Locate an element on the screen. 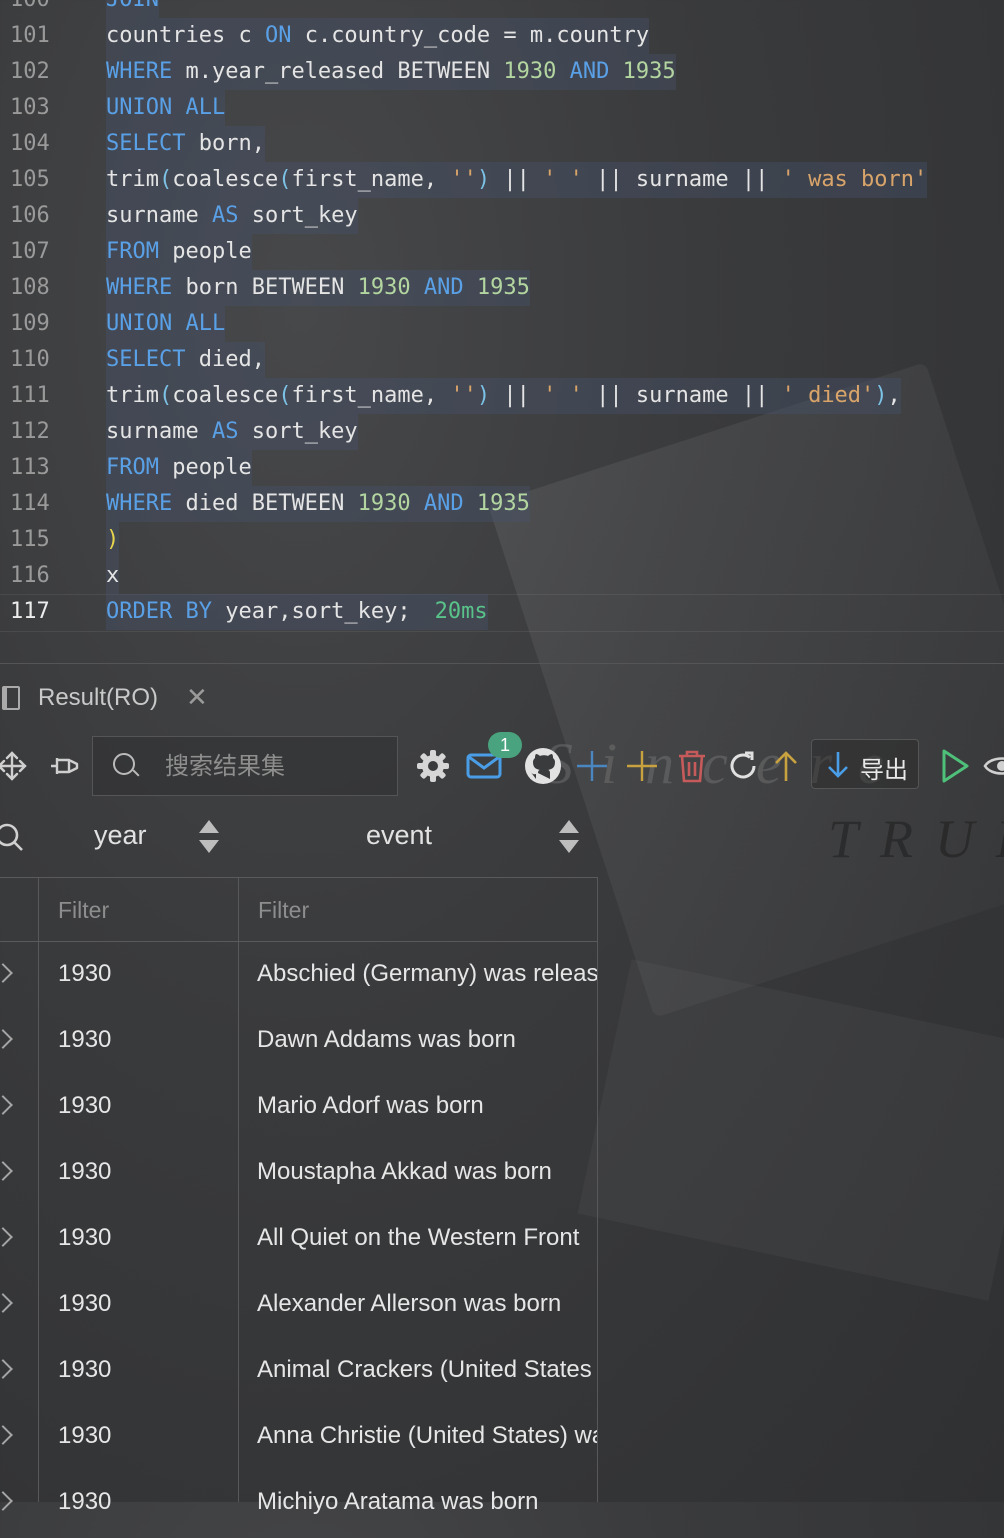  line-number: 104 is located at coordinates (30, 143).